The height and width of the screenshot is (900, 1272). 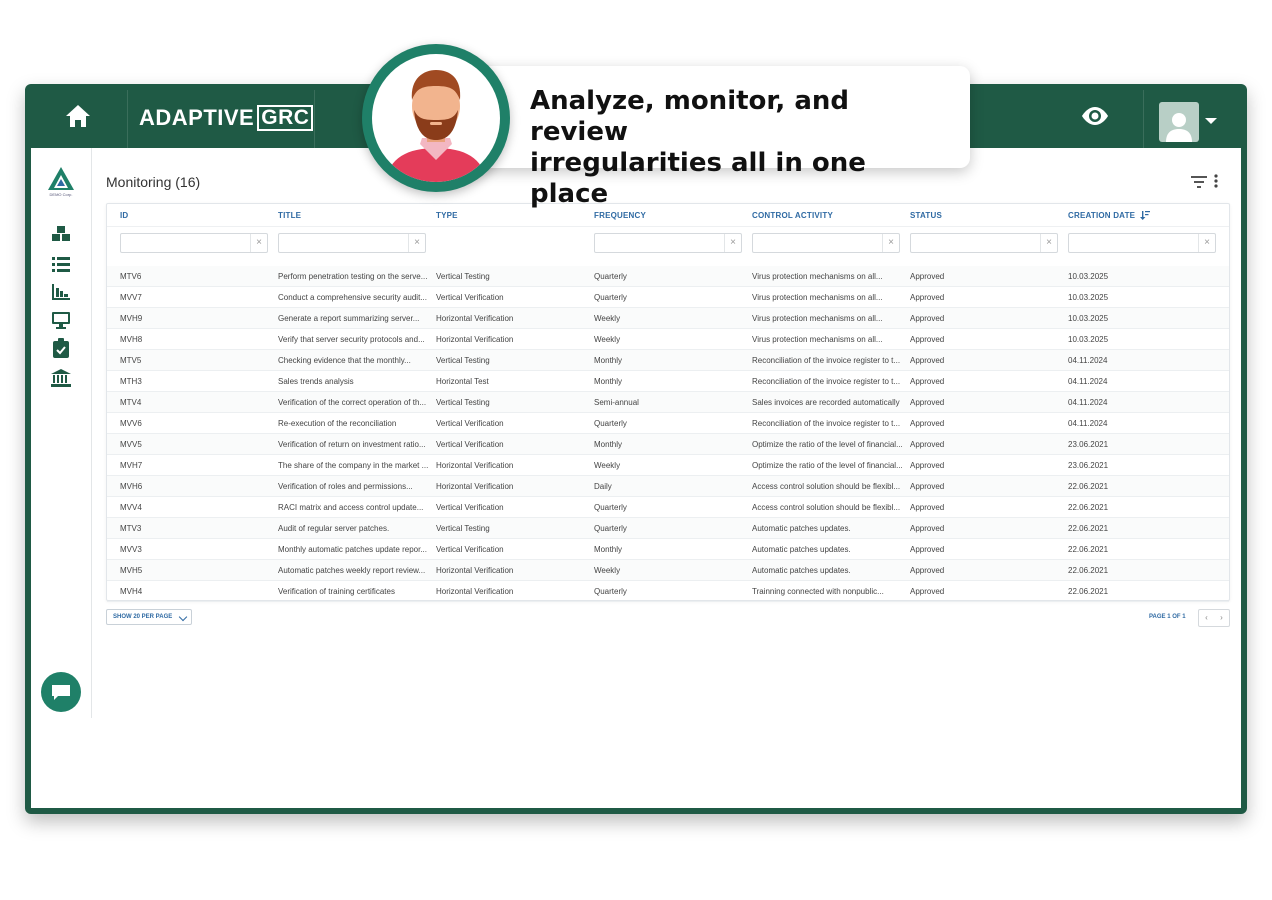 What do you see at coordinates (131, 444) in the screenshot?
I see `cell-id: MVV5` at bounding box center [131, 444].